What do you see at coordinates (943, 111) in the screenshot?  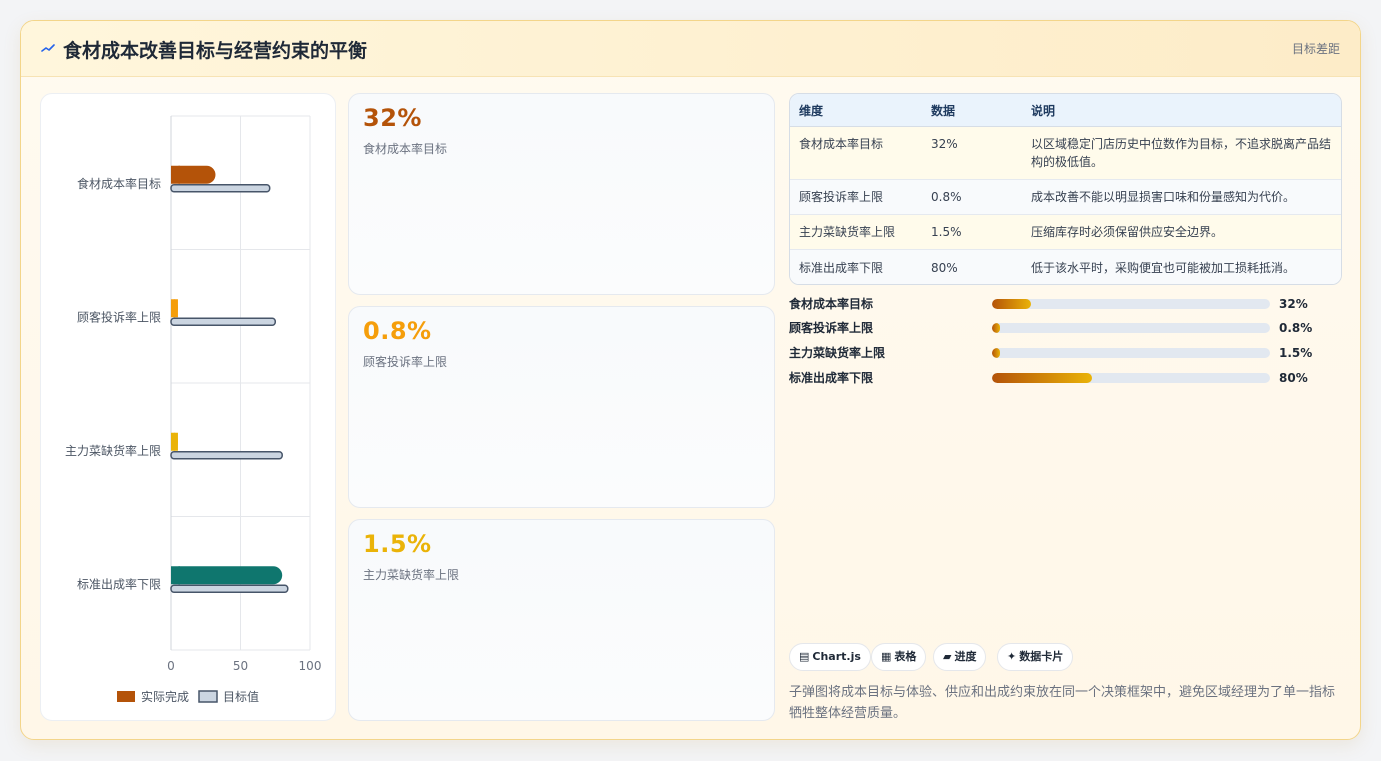 I see `column-header: 数据` at bounding box center [943, 111].